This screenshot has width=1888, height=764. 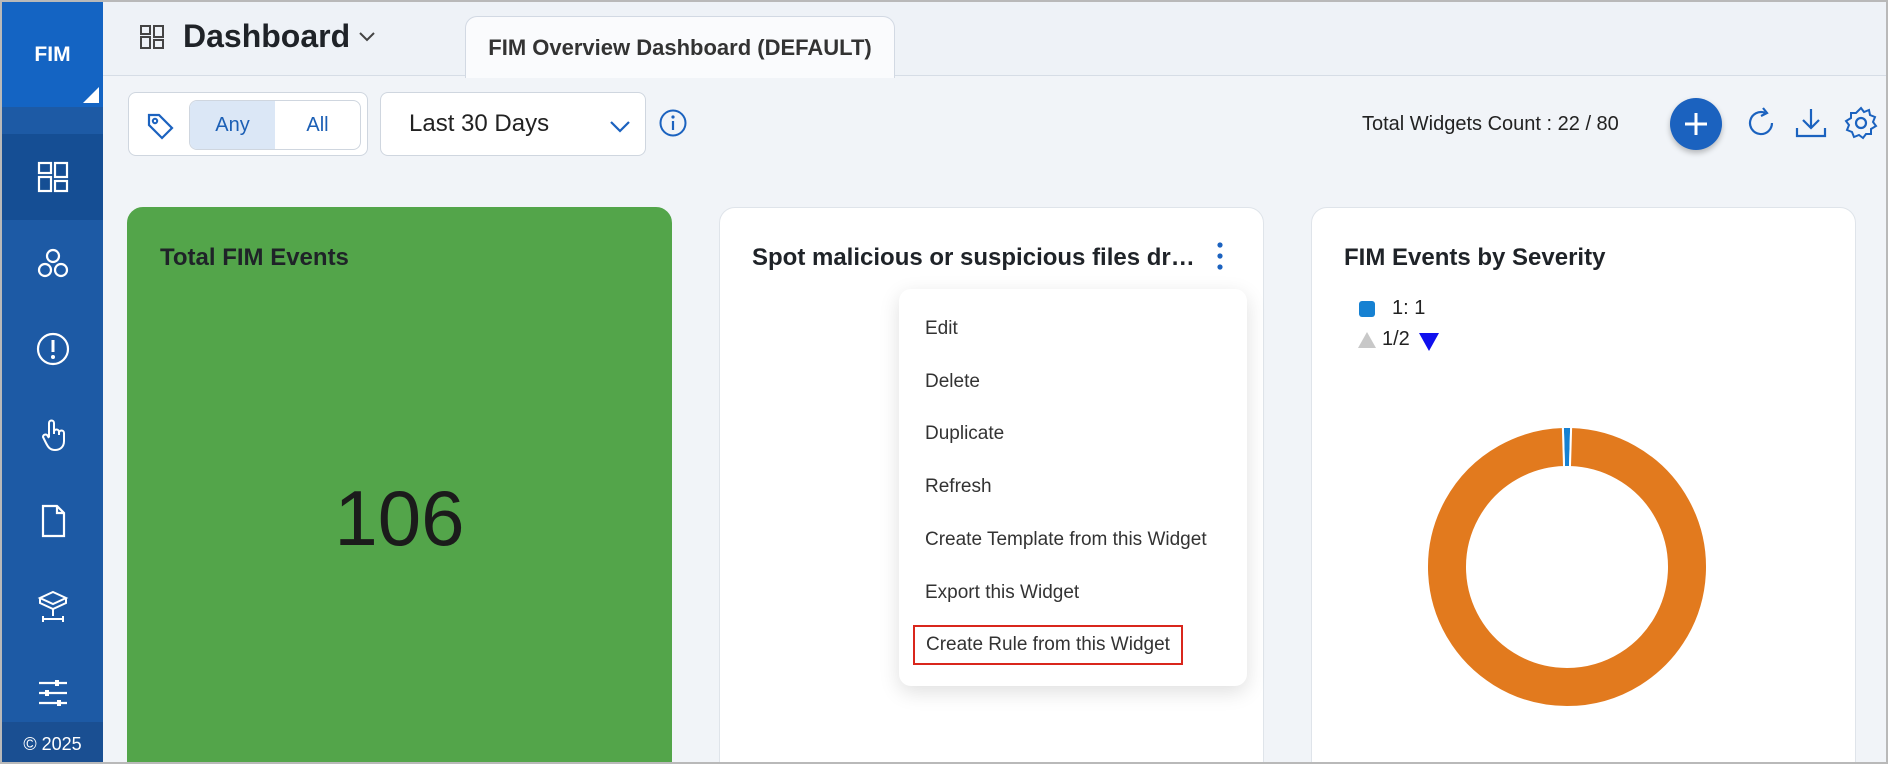 I want to click on menu-item-create-template: Create Template from this Widget, so click(x=1066, y=540).